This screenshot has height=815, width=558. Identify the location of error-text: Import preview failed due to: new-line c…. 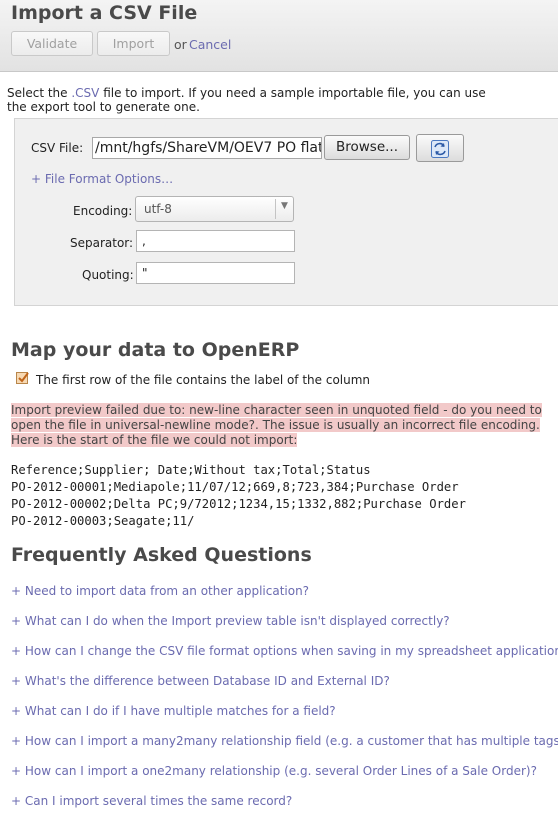
(276, 425).